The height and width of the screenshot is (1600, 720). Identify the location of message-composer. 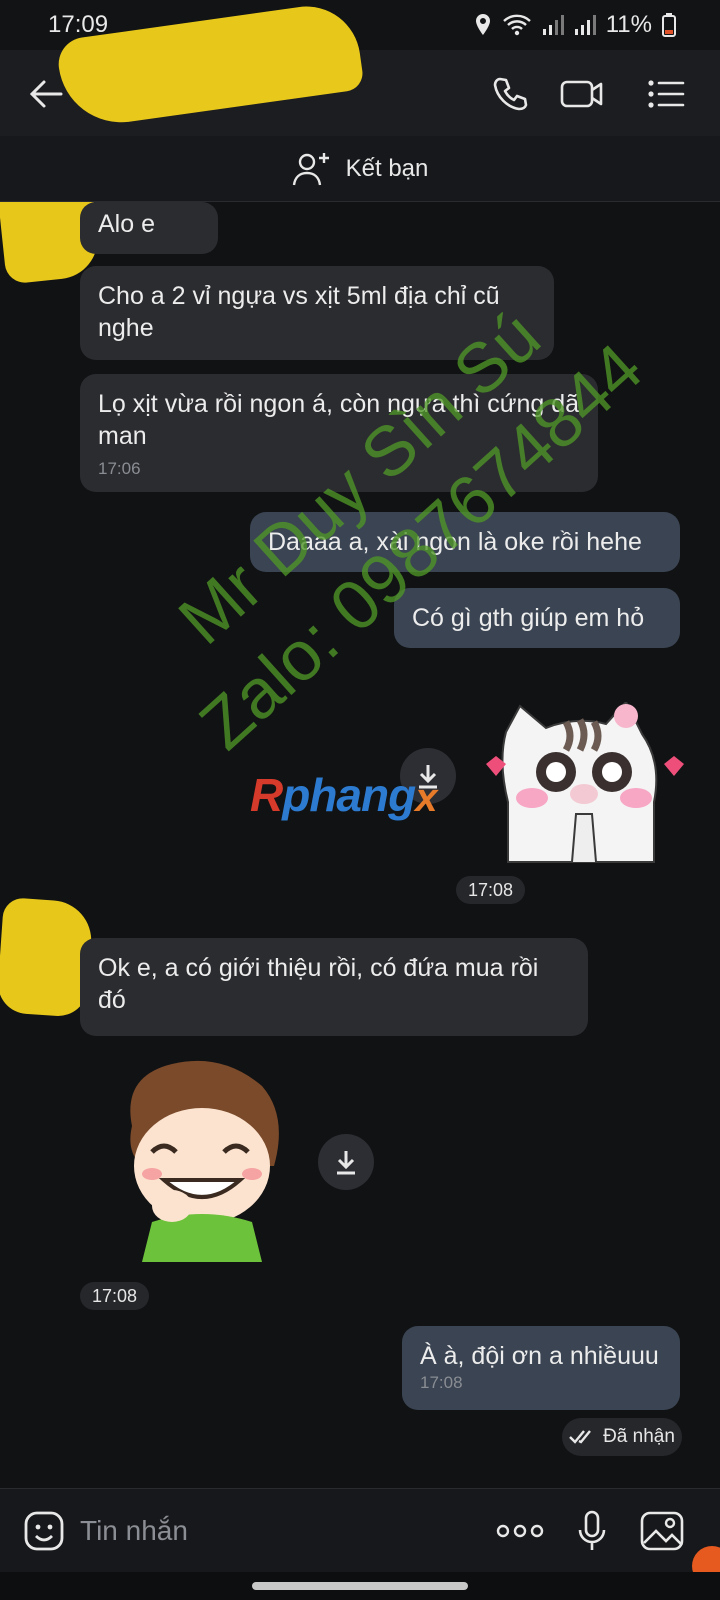
(360, 1530).